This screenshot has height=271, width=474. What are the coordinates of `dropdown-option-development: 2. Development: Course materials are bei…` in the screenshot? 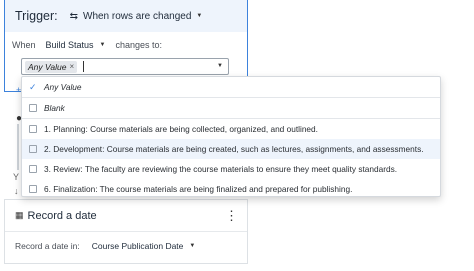 It's located at (231, 149).